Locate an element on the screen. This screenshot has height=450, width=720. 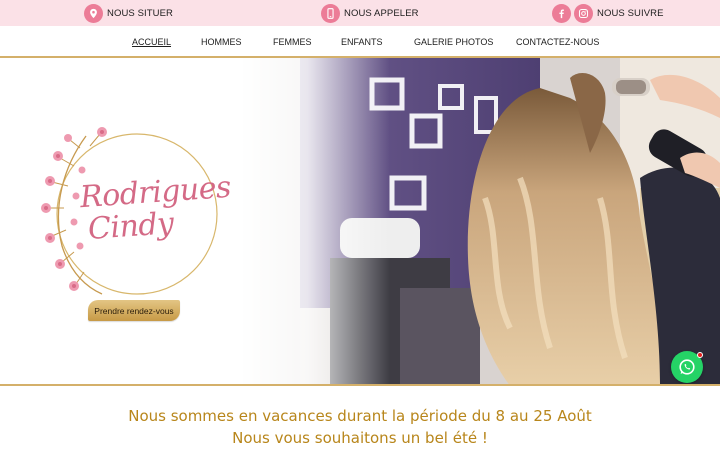
book-appointment-button: Prendre rendez-vous is located at coordinates (134, 310).